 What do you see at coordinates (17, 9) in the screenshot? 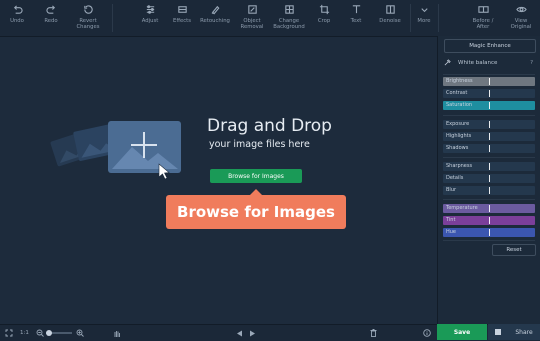
I see `undo-icon` at bounding box center [17, 9].